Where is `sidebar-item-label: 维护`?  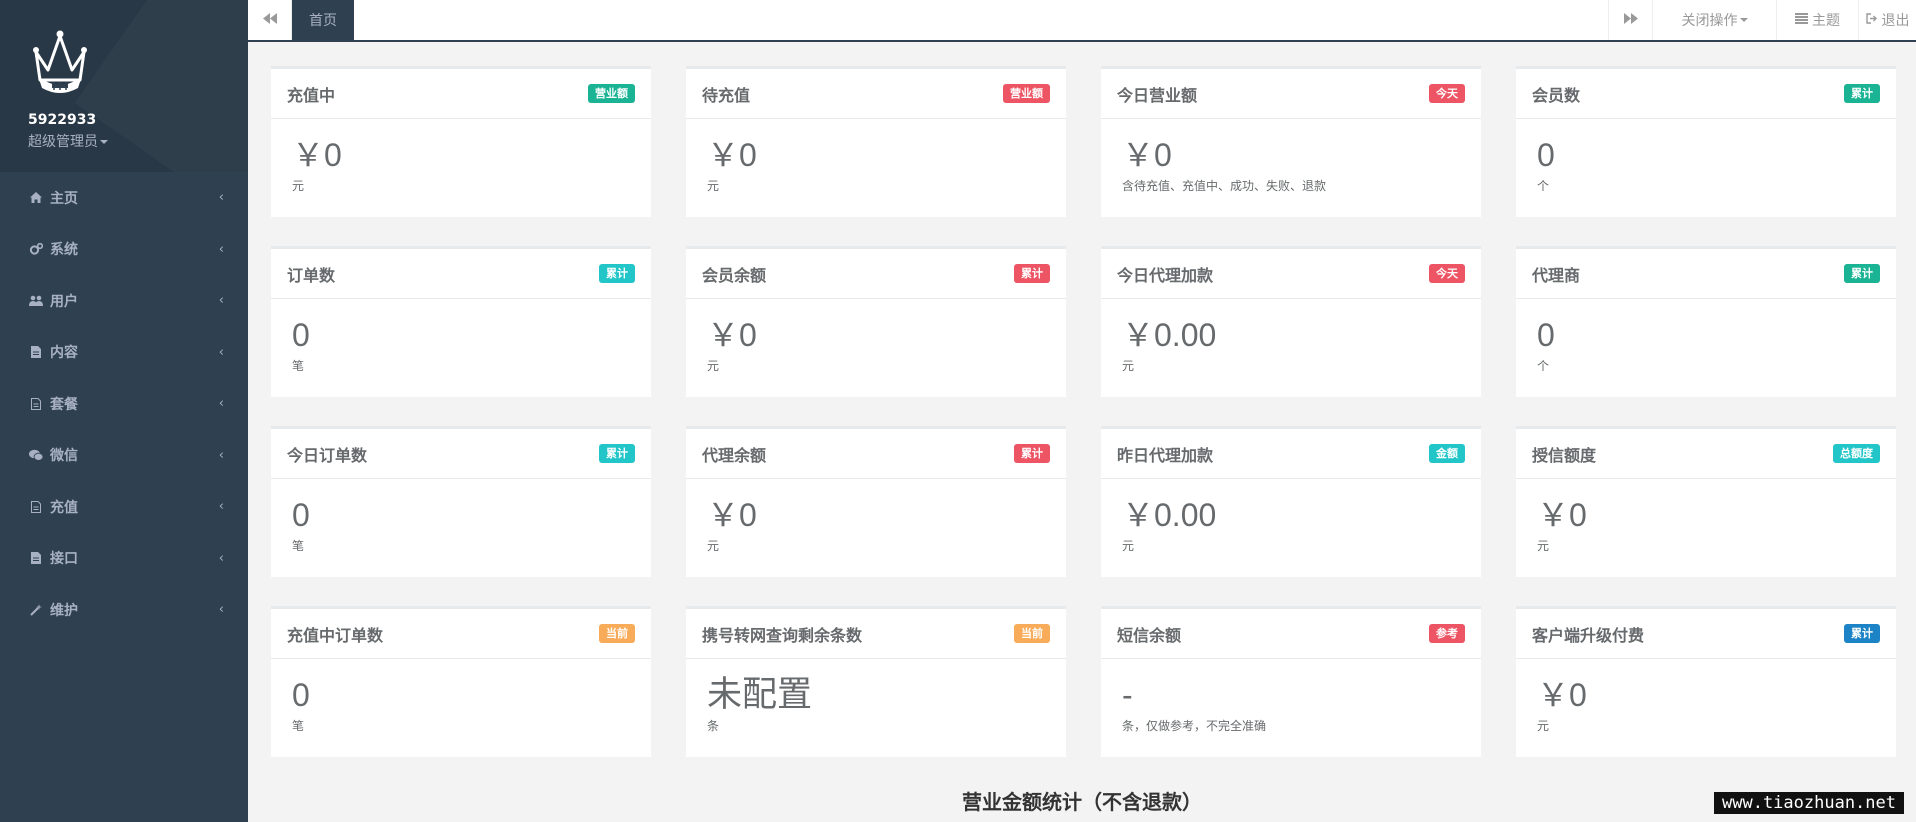
sidebar-item-label: 维护 is located at coordinates (64, 610).